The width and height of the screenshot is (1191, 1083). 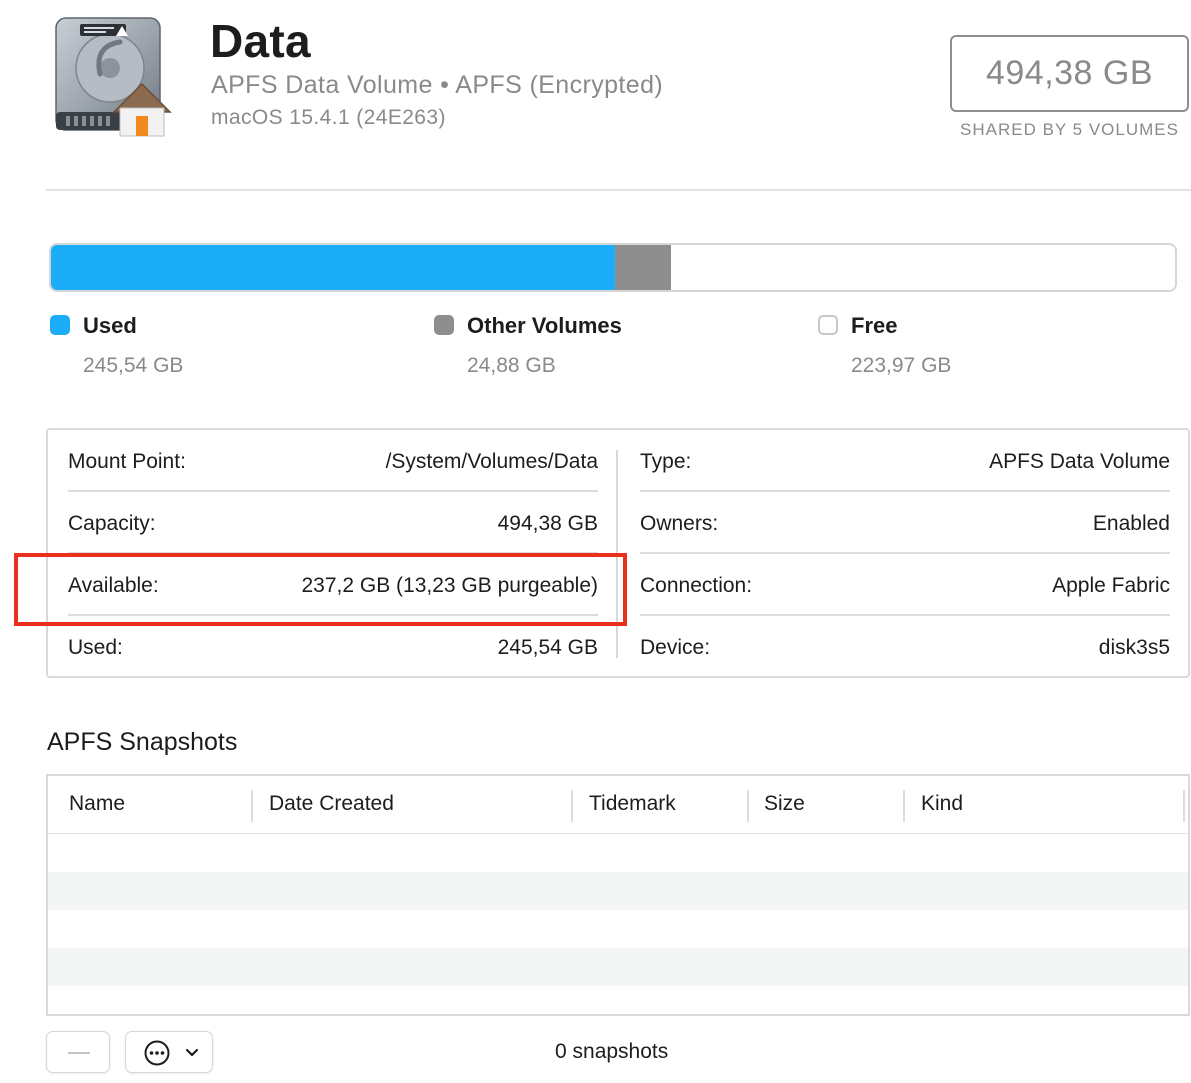 What do you see at coordinates (942, 804) in the screenshot?
I see `column-header-kind: Kind` at bounding box center [942, 804].